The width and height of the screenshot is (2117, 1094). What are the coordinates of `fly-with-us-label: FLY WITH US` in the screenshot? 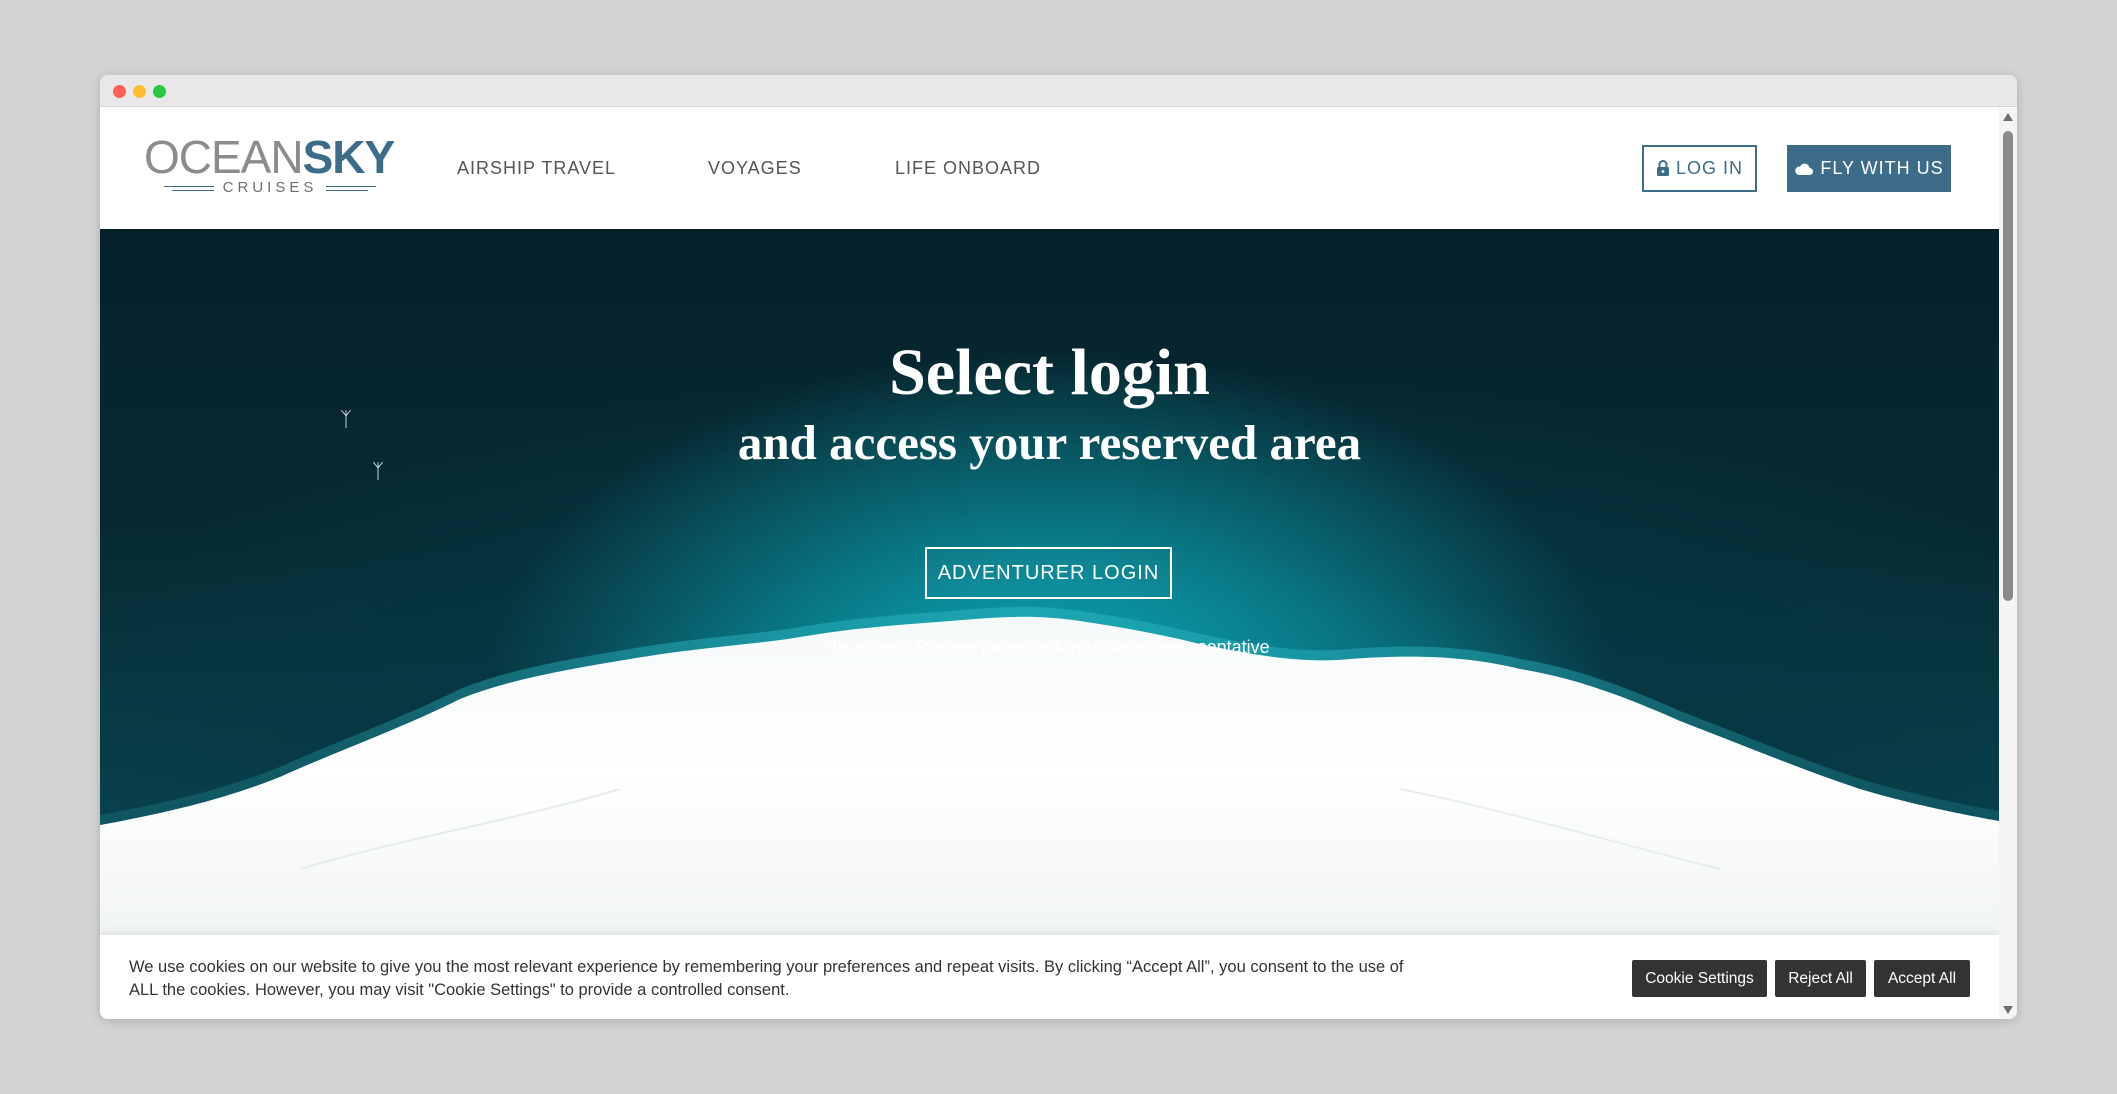 It's located at (1882, 168).